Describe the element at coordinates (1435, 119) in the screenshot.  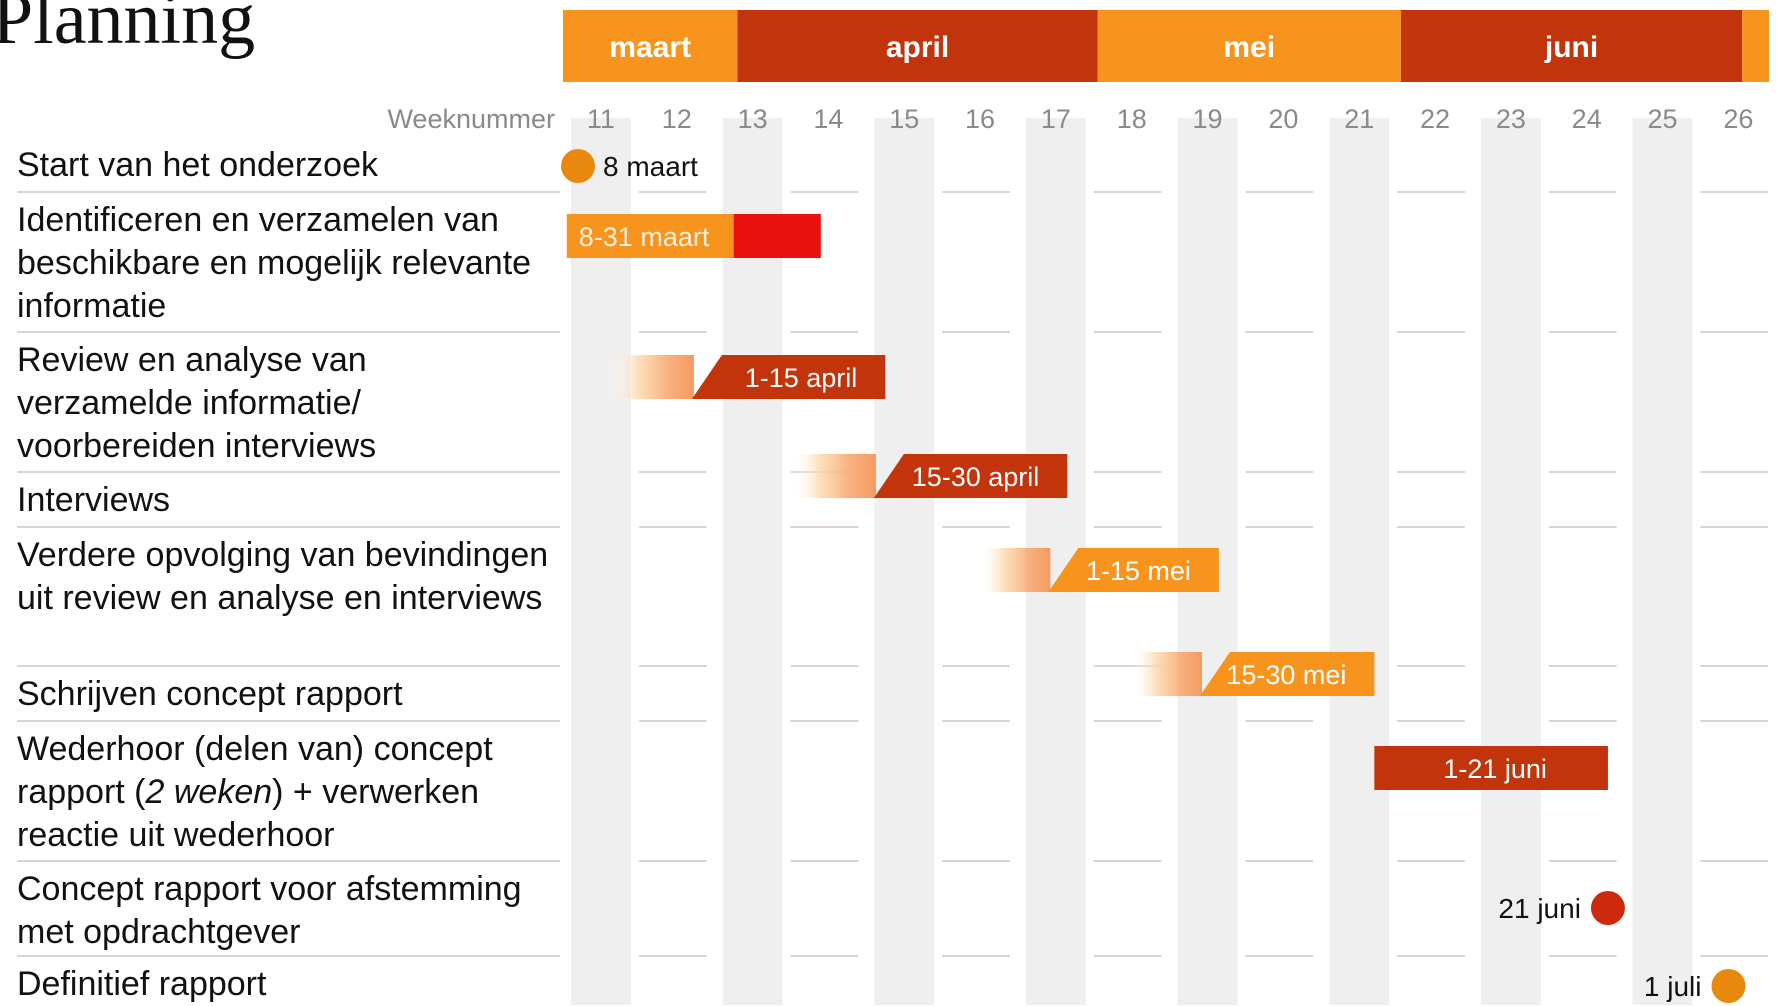
I see `week-tick-22: 22` at that location.